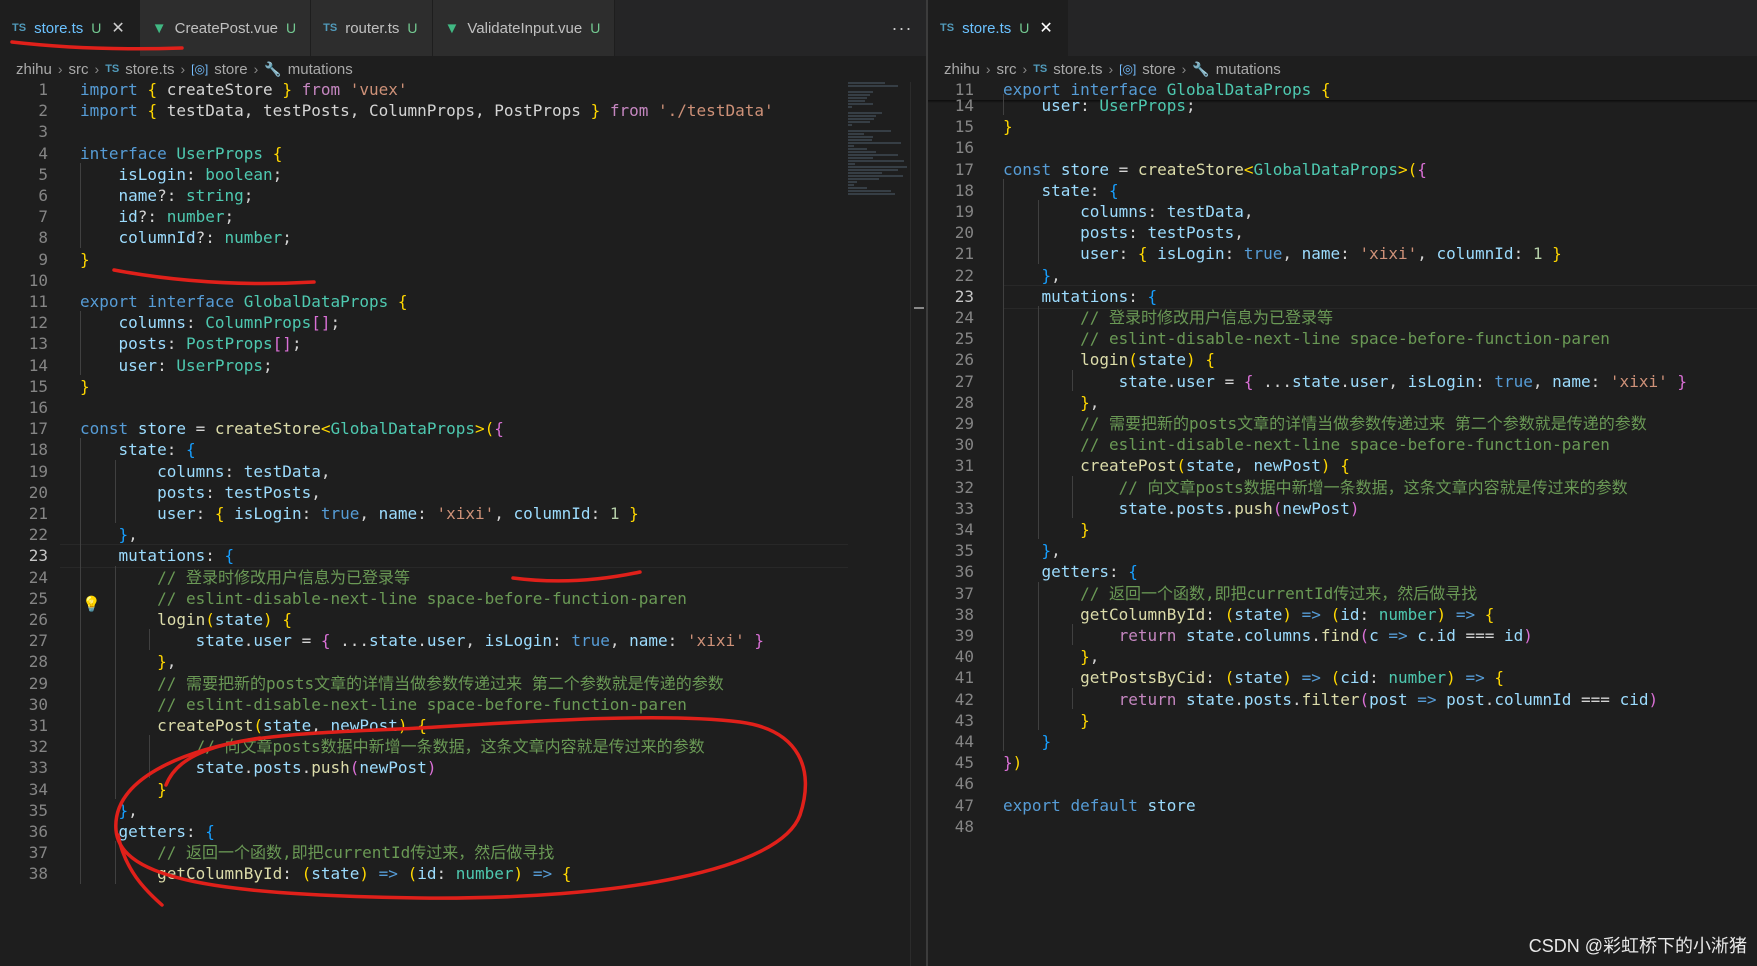 This screenshot has width=1757, height=966. I want to click on more-actions-icon: ···, so click(902, 28).